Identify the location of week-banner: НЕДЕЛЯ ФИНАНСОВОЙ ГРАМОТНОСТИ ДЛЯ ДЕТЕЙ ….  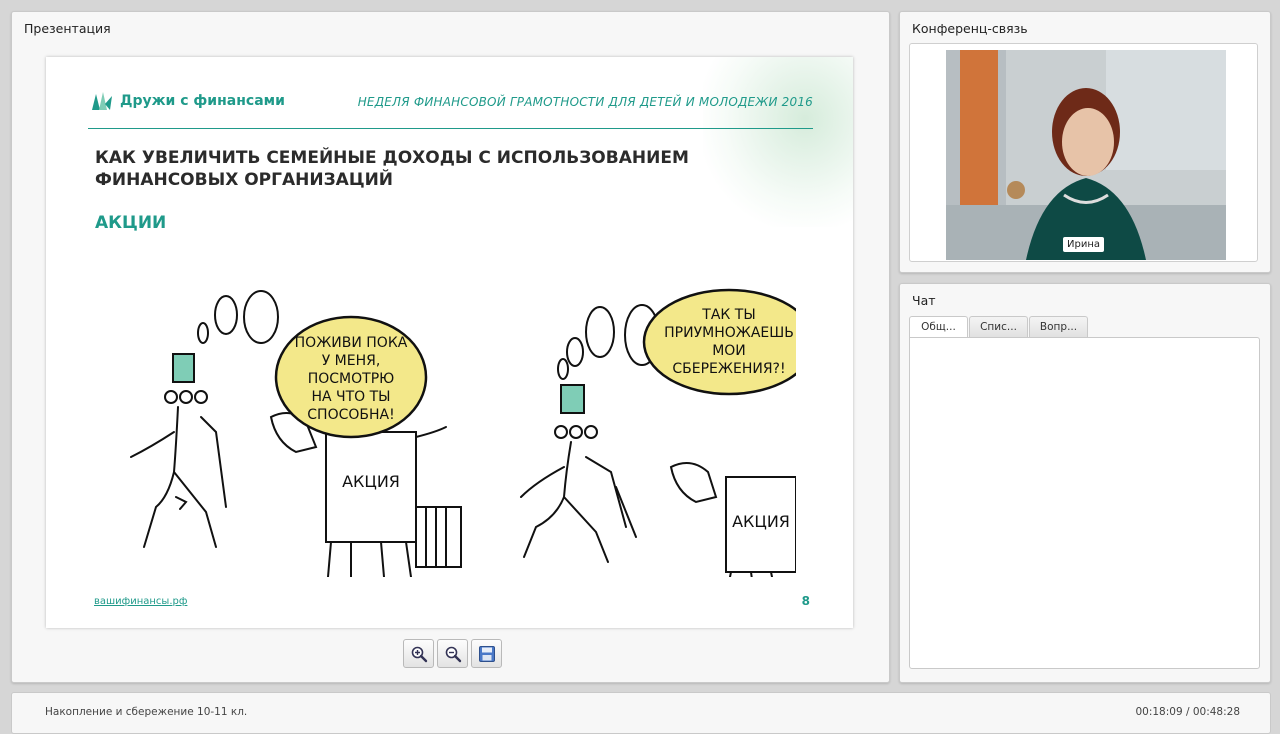
(585, 102).